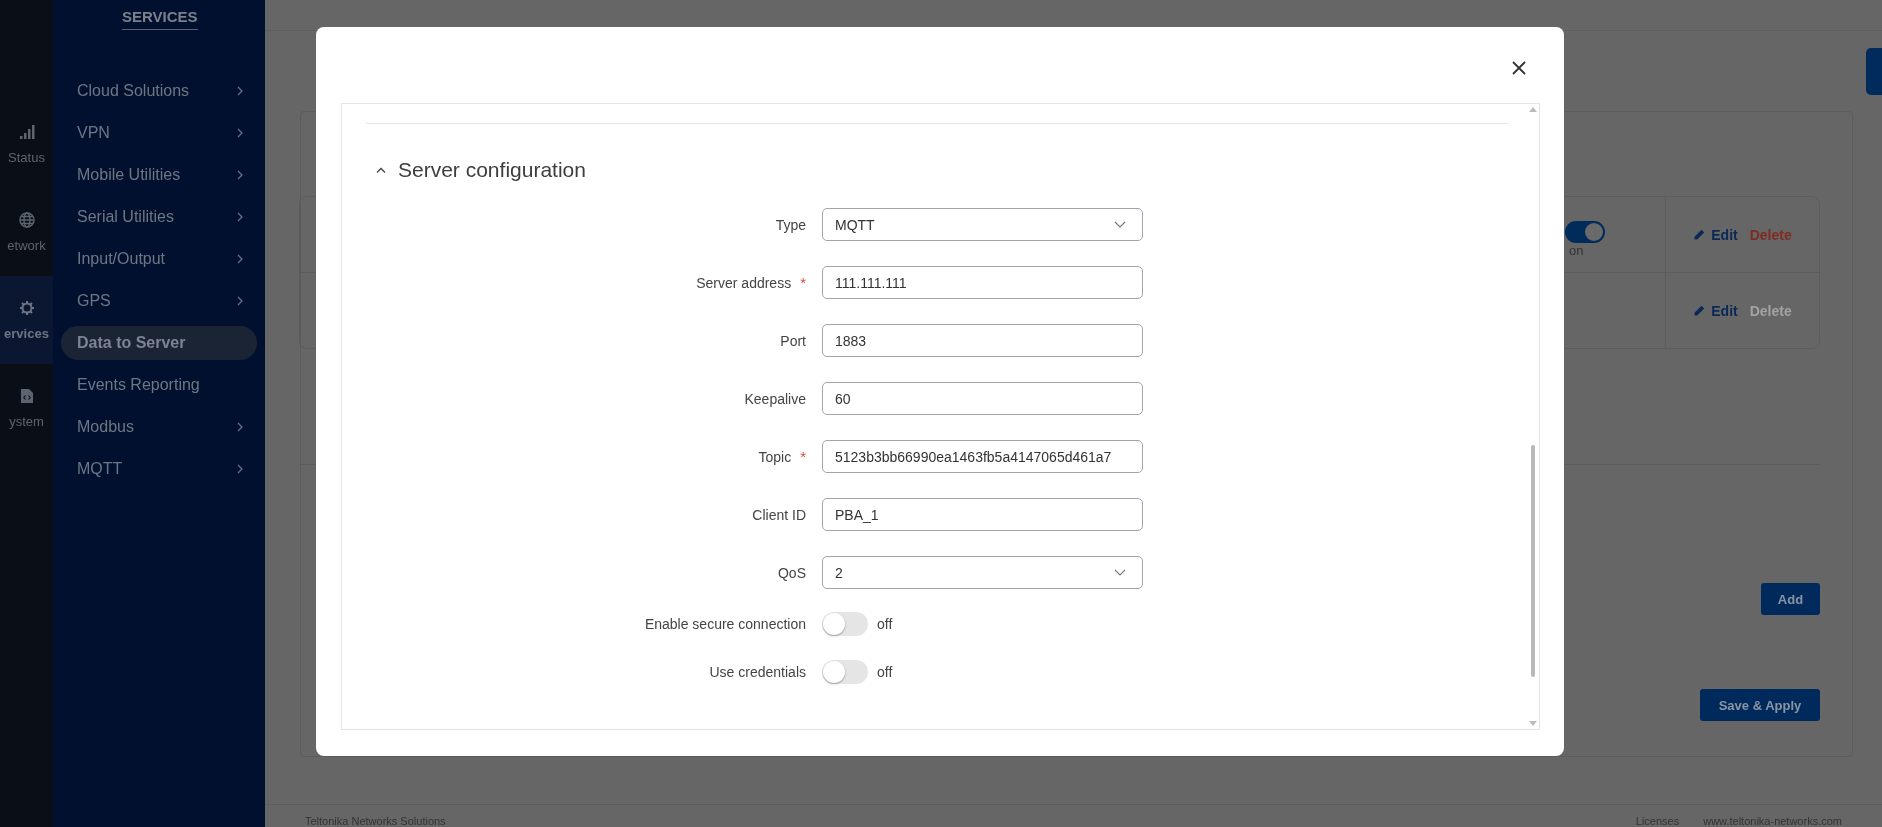 This screenshot has width=1882, height=827. Describe the element at coordinates (1533, 723) in the screenshot. I see `scroll-down-icon` at that location.